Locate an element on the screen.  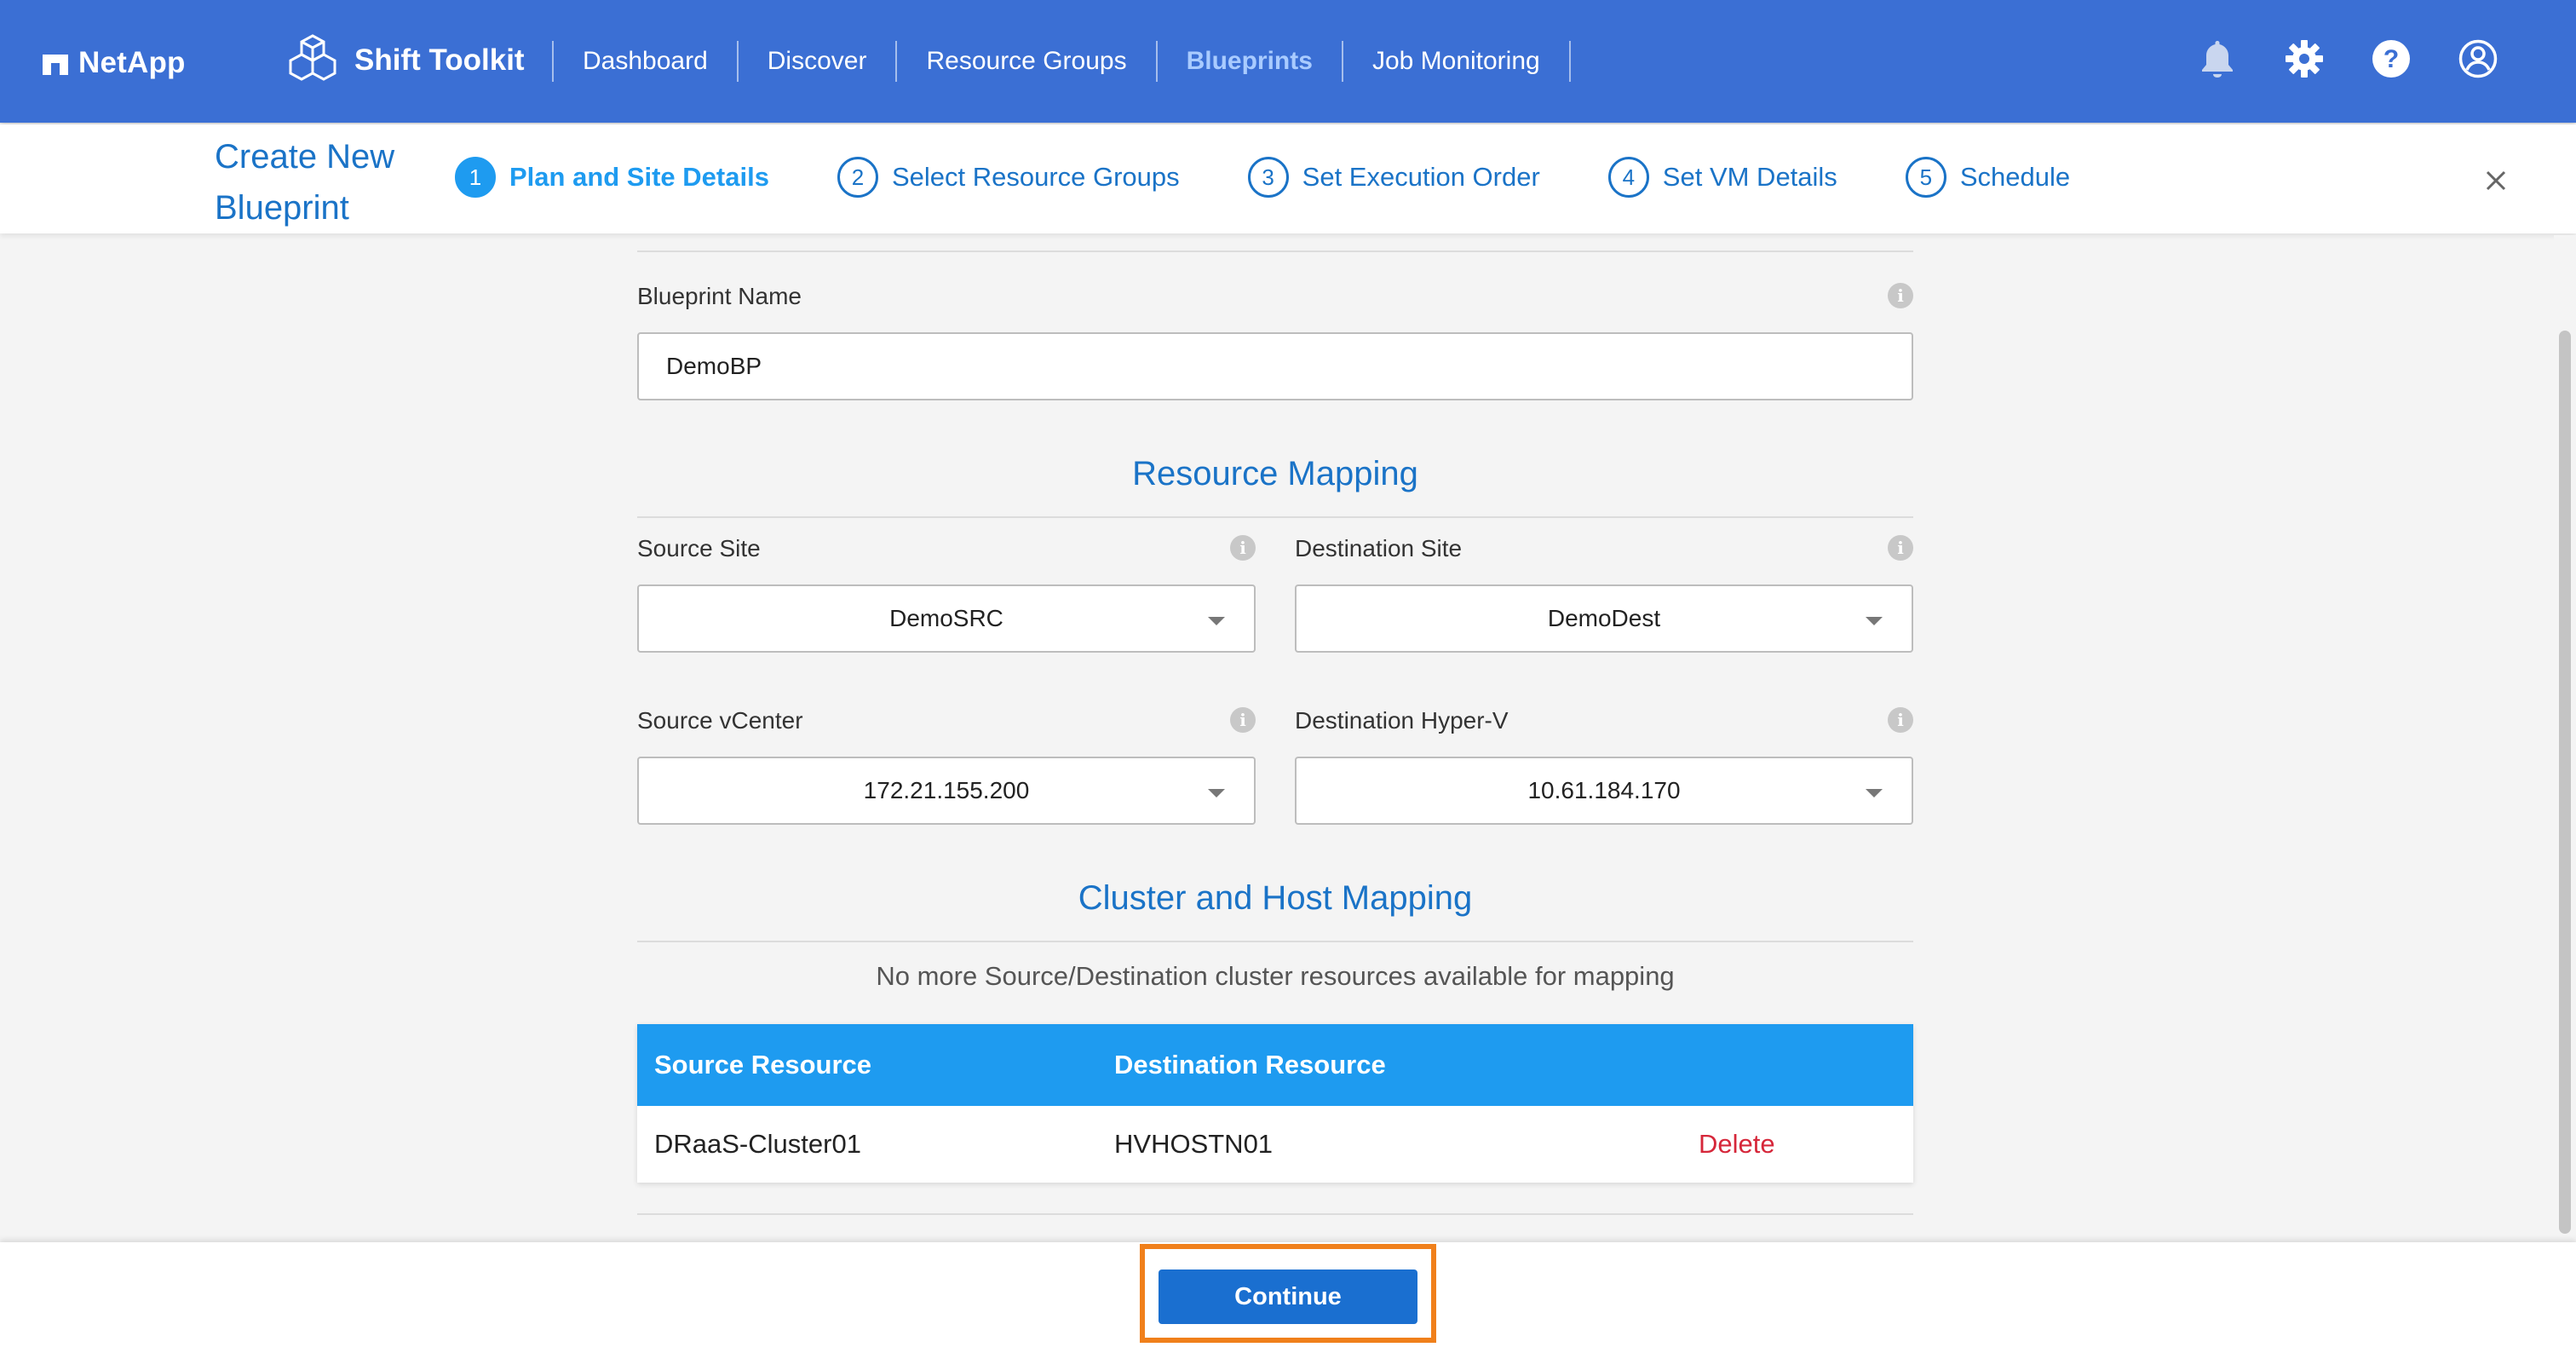
table-header: Source Resource Destination Resource is located at coordinates (1275, 1065).